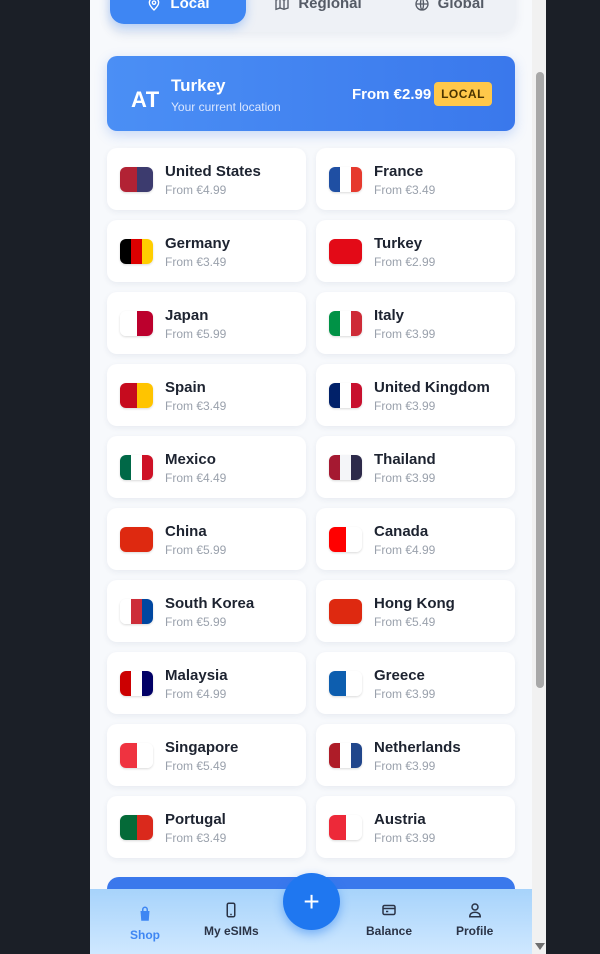 The width and height of the screenshot is (600, 954). What do you see at coordinates (461, 6) in the screenshot?
I see `tab-global-label: Global` at bounding box center [461, 6].